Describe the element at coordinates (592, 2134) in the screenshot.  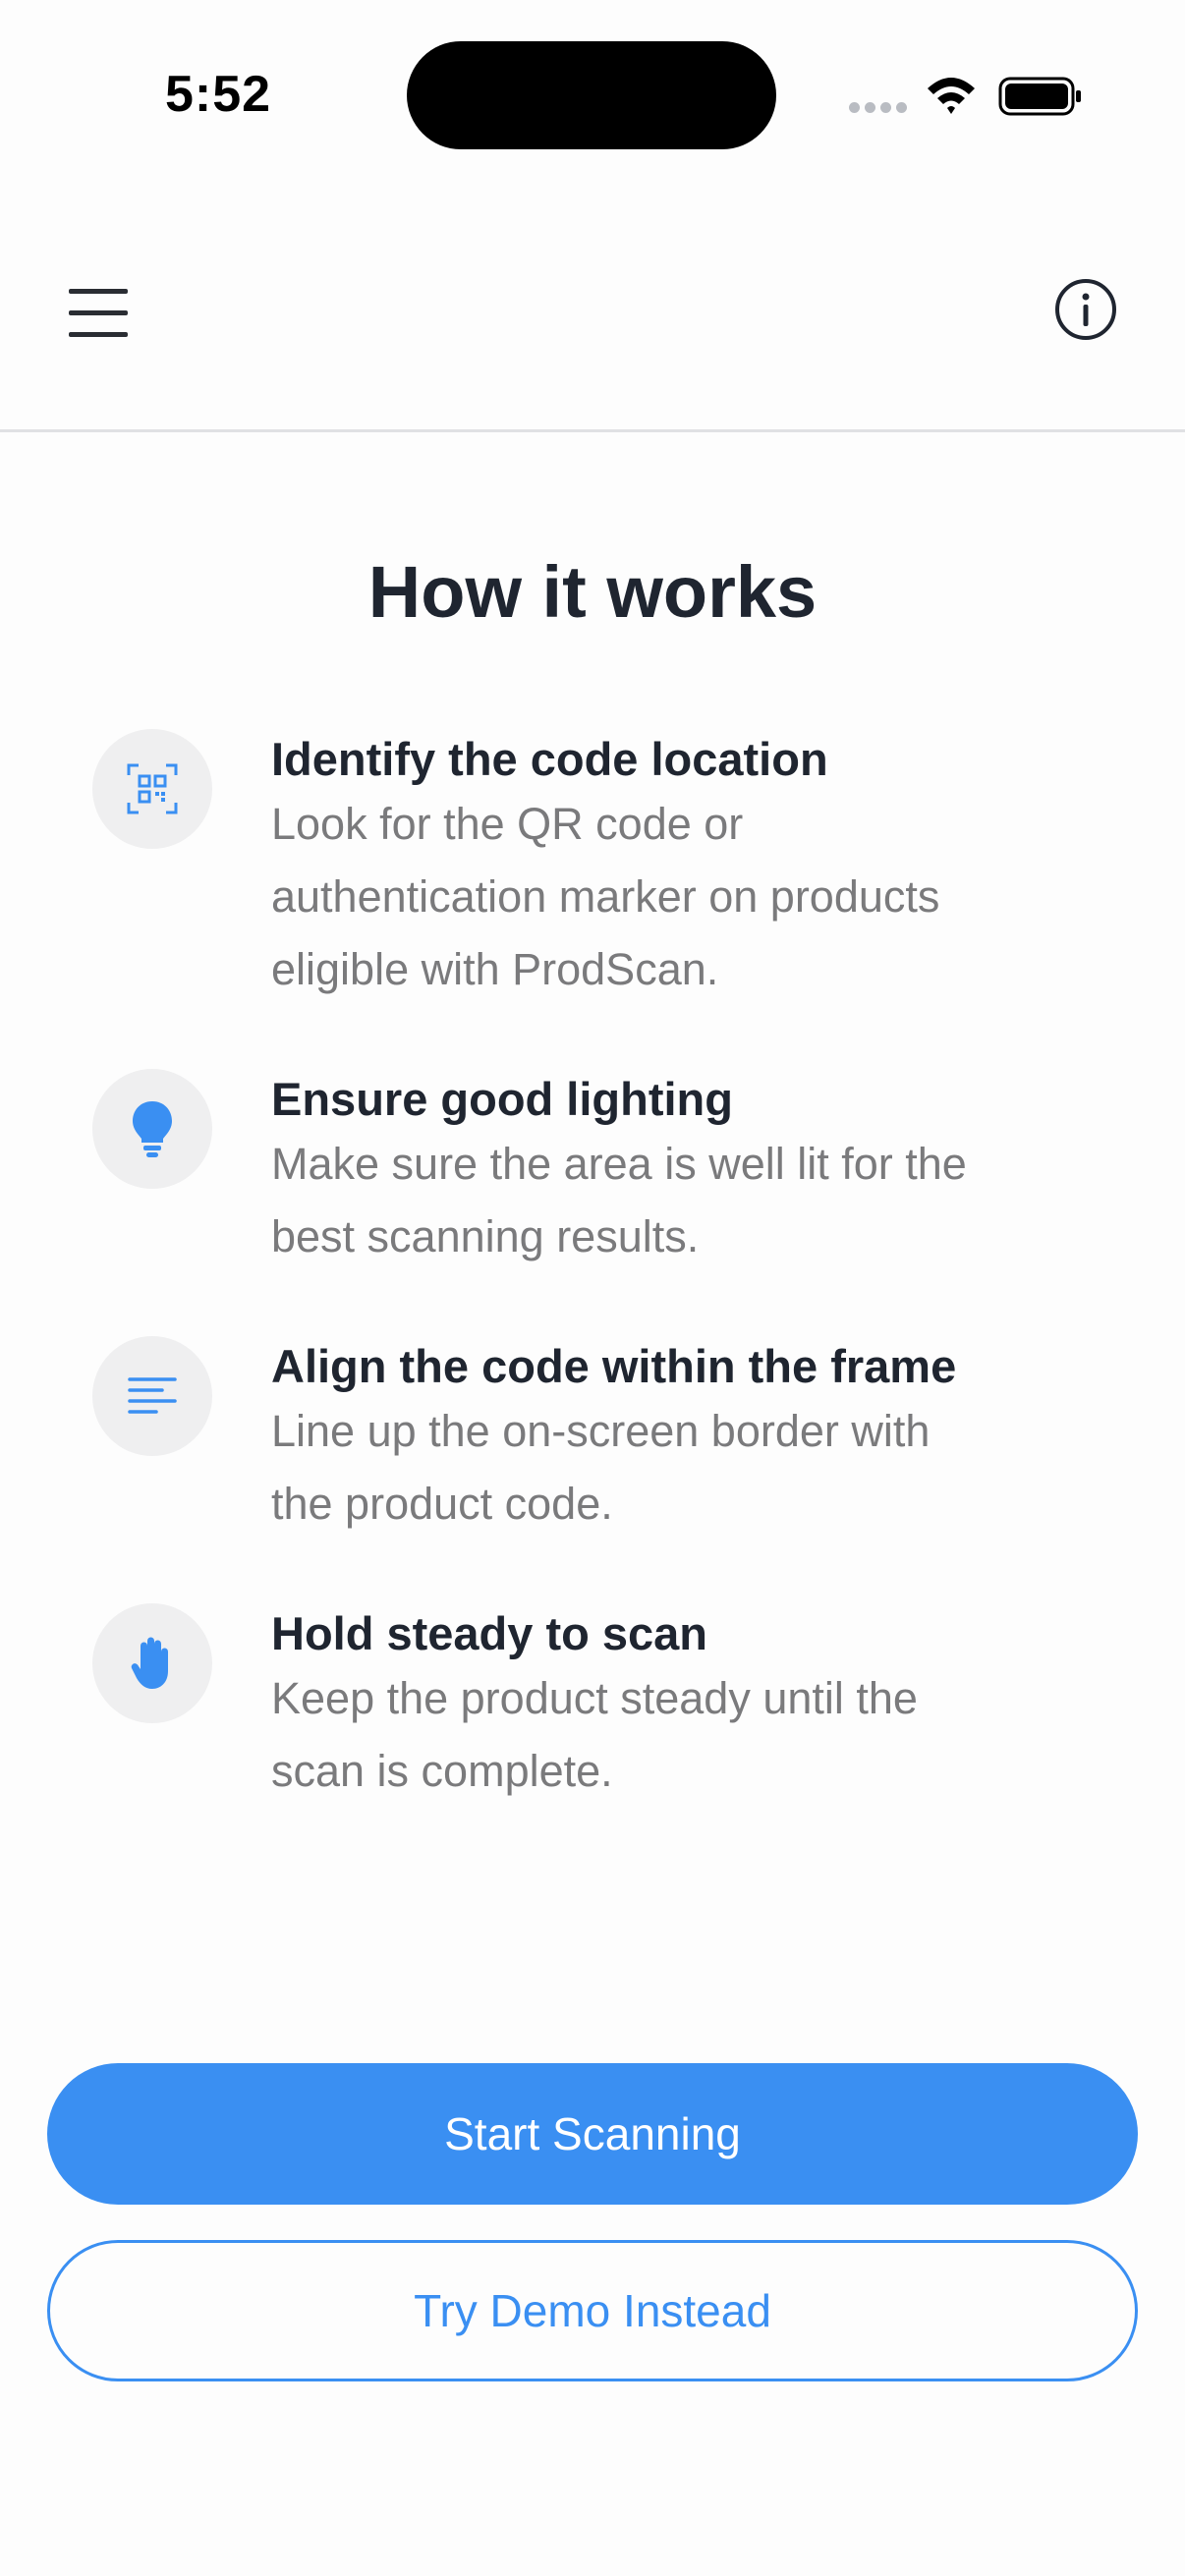
I see `start-scanning-button: Start Scanning` at that location.